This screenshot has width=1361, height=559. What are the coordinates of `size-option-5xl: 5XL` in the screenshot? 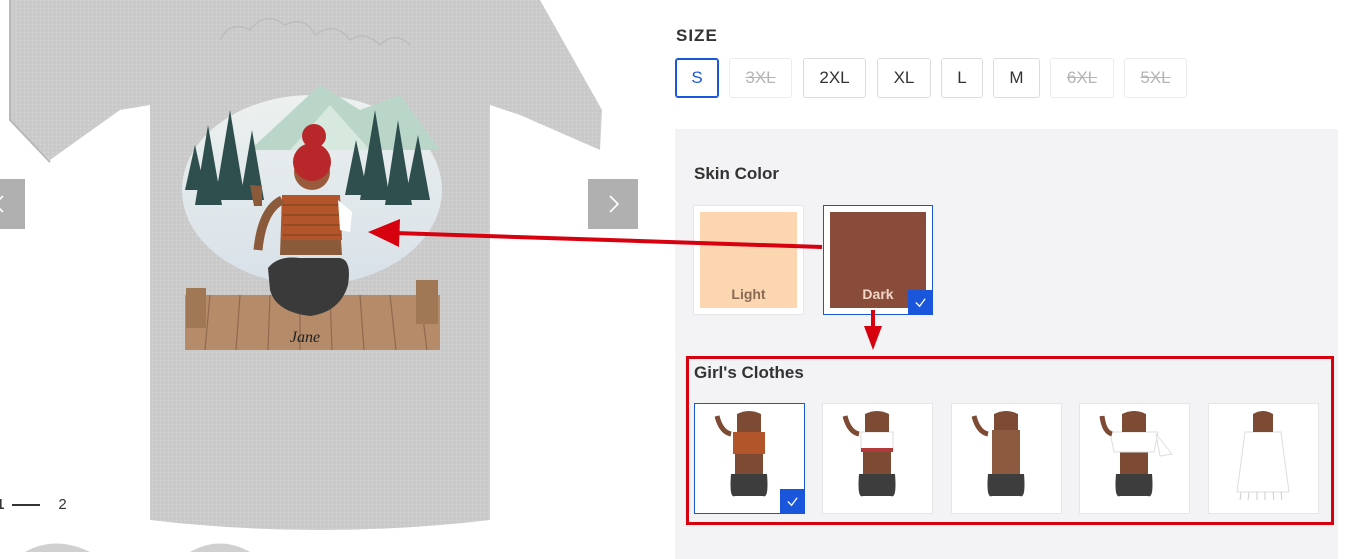 It's located at (1155, 78).